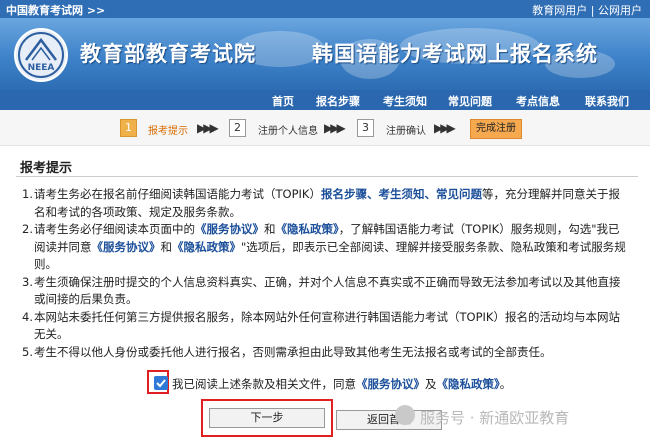 The width and height of the screenshot is (650, 444). Describe the element at coordinates (538, 101) in the screenshot. I see `nav-venue: 考点信息` at that location.